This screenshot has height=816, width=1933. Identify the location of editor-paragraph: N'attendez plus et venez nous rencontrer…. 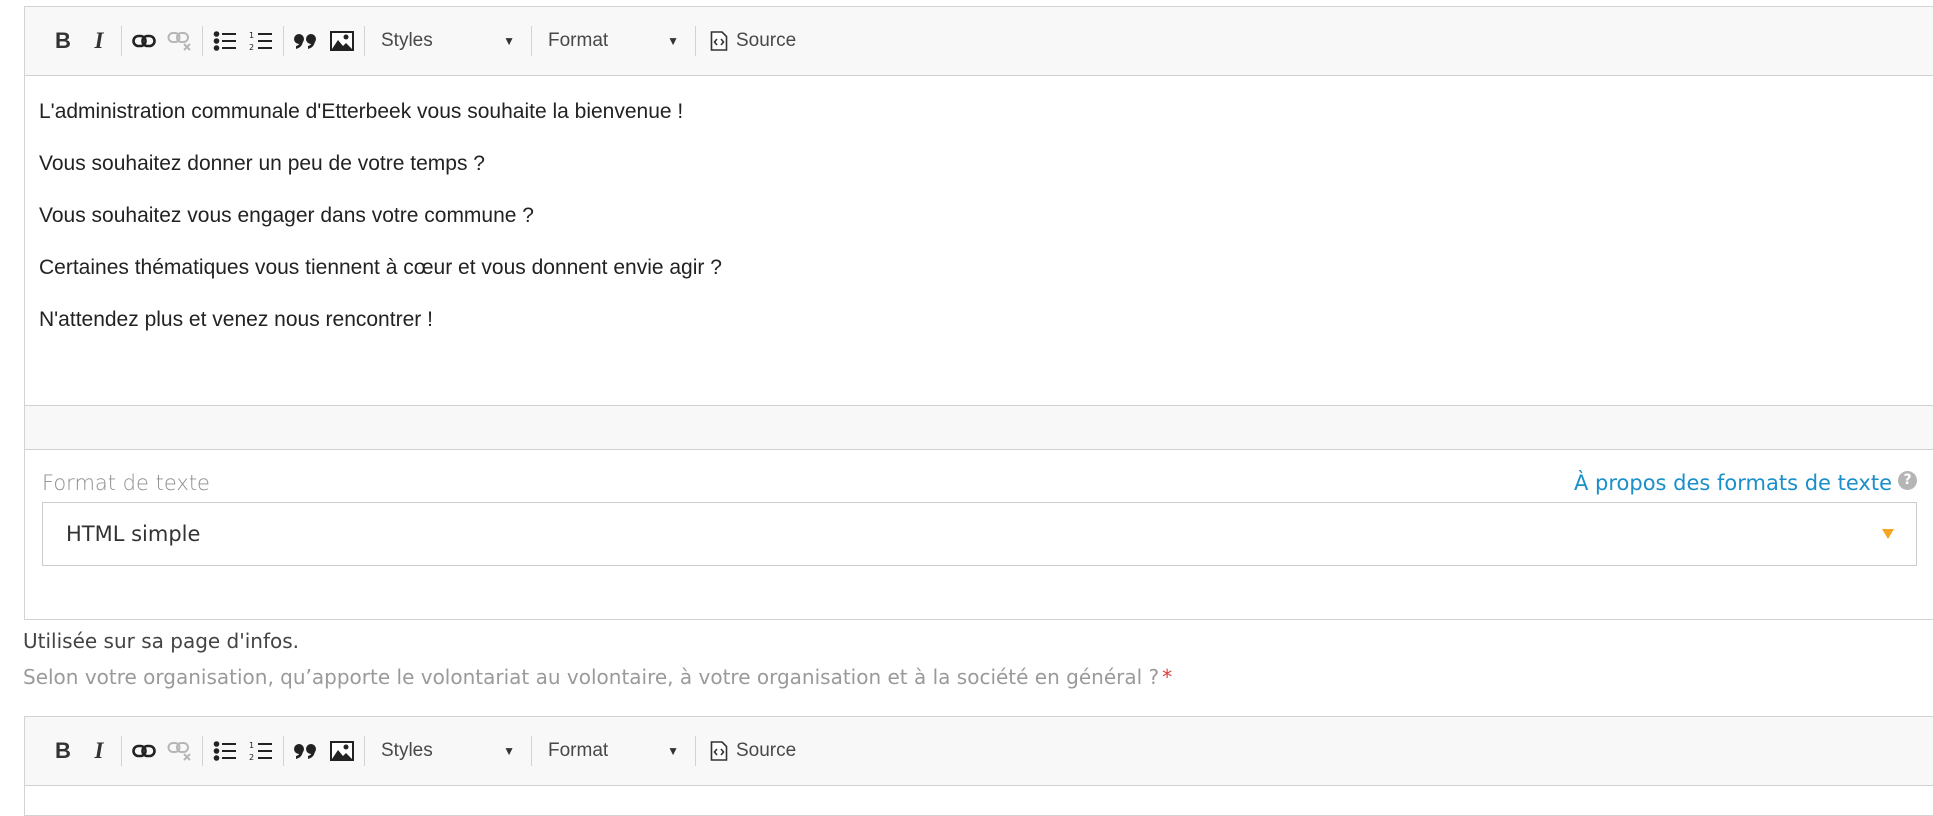
(979, 320).